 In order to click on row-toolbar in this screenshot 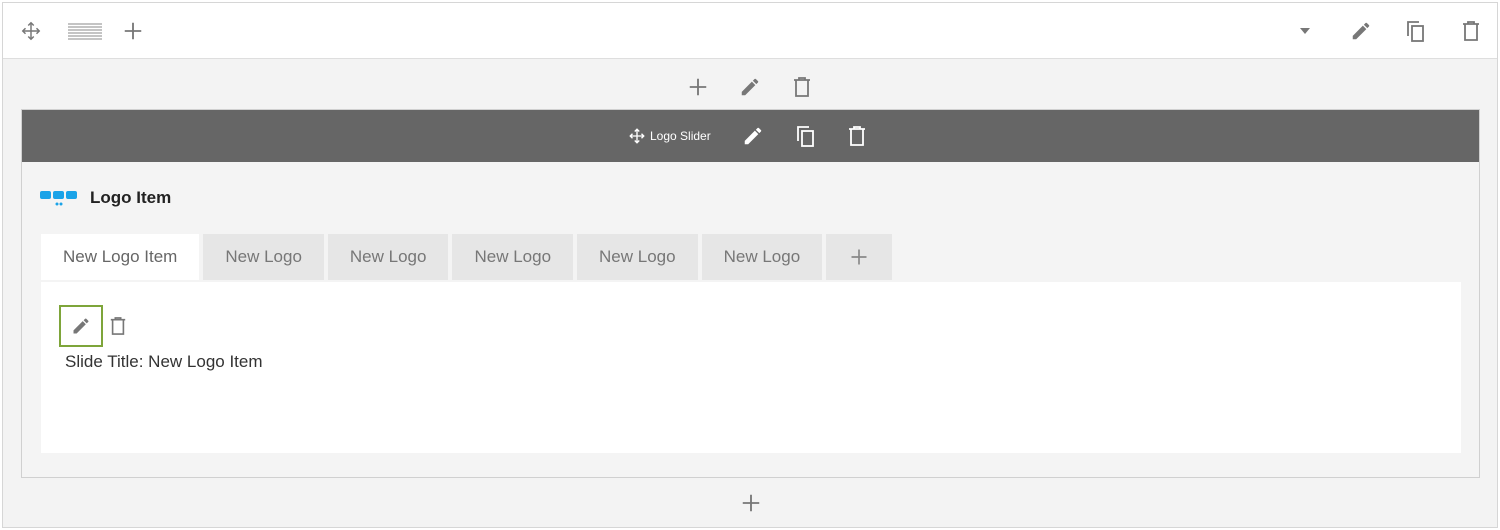, I will do `click(750, 31)`.